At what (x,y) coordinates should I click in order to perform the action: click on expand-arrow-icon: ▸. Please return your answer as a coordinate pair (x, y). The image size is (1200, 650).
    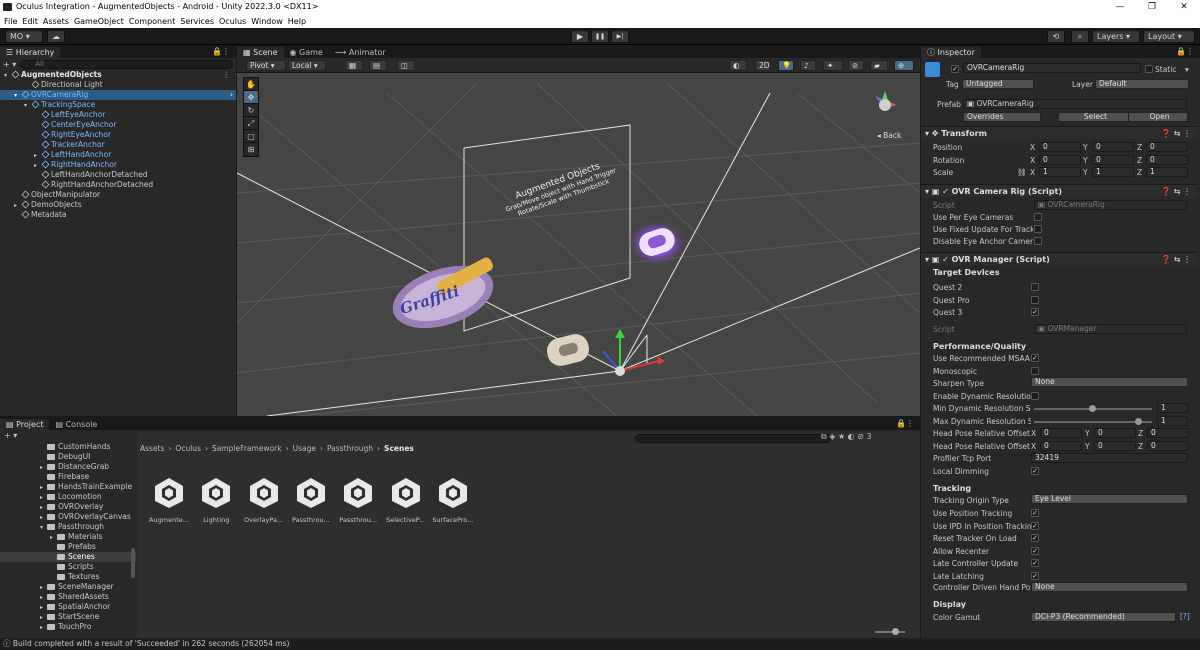
    Looking at the image, I should click on (43, 628).